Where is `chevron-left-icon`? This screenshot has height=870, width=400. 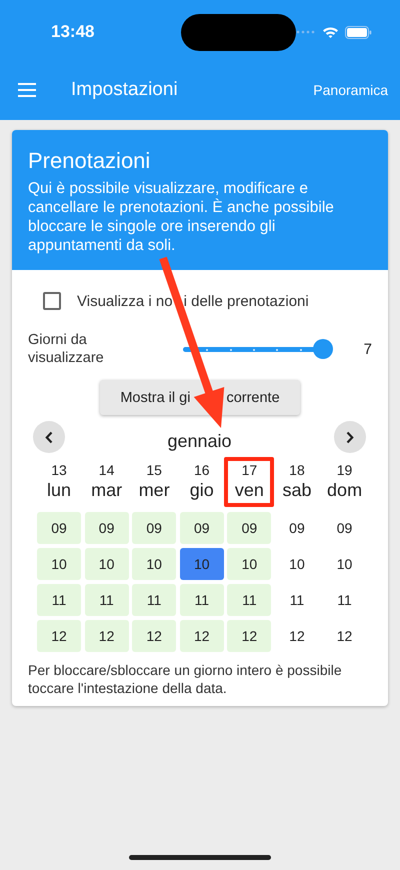
chevron-left-icon is located at coordinates (49, 437).